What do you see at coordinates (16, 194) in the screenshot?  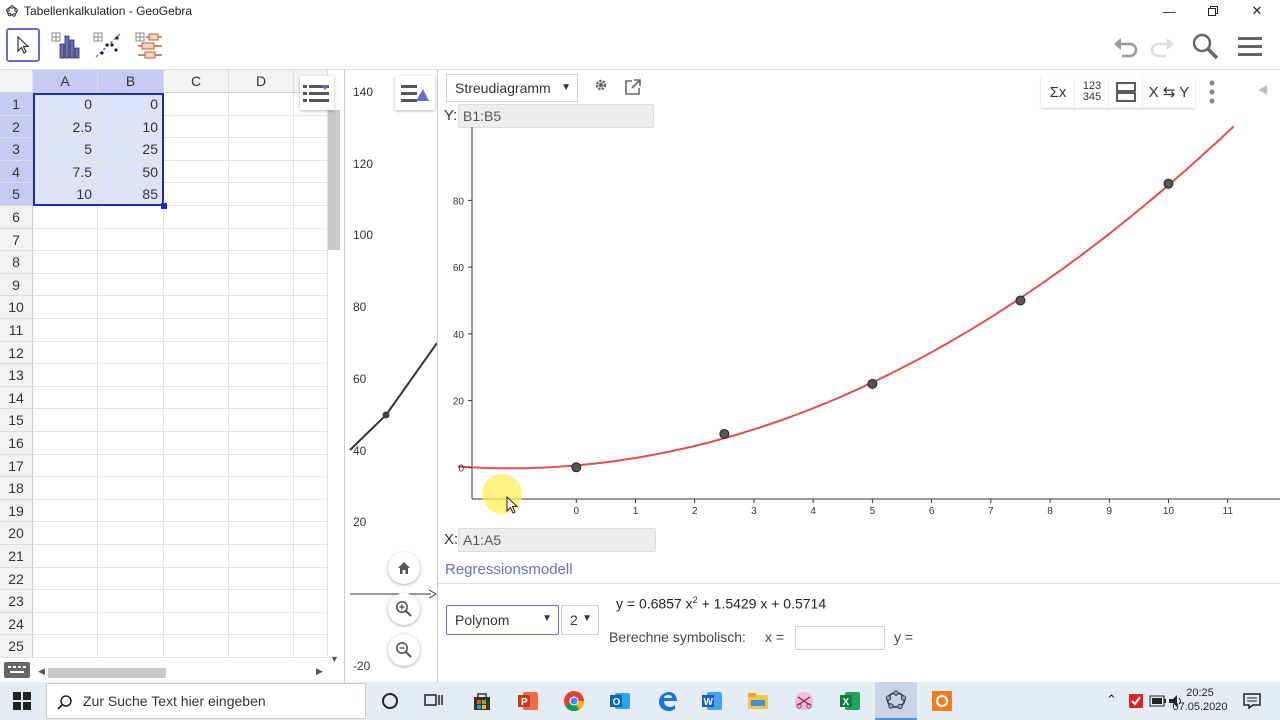 I see `row-header: 5` at bounding box center [16, 194].